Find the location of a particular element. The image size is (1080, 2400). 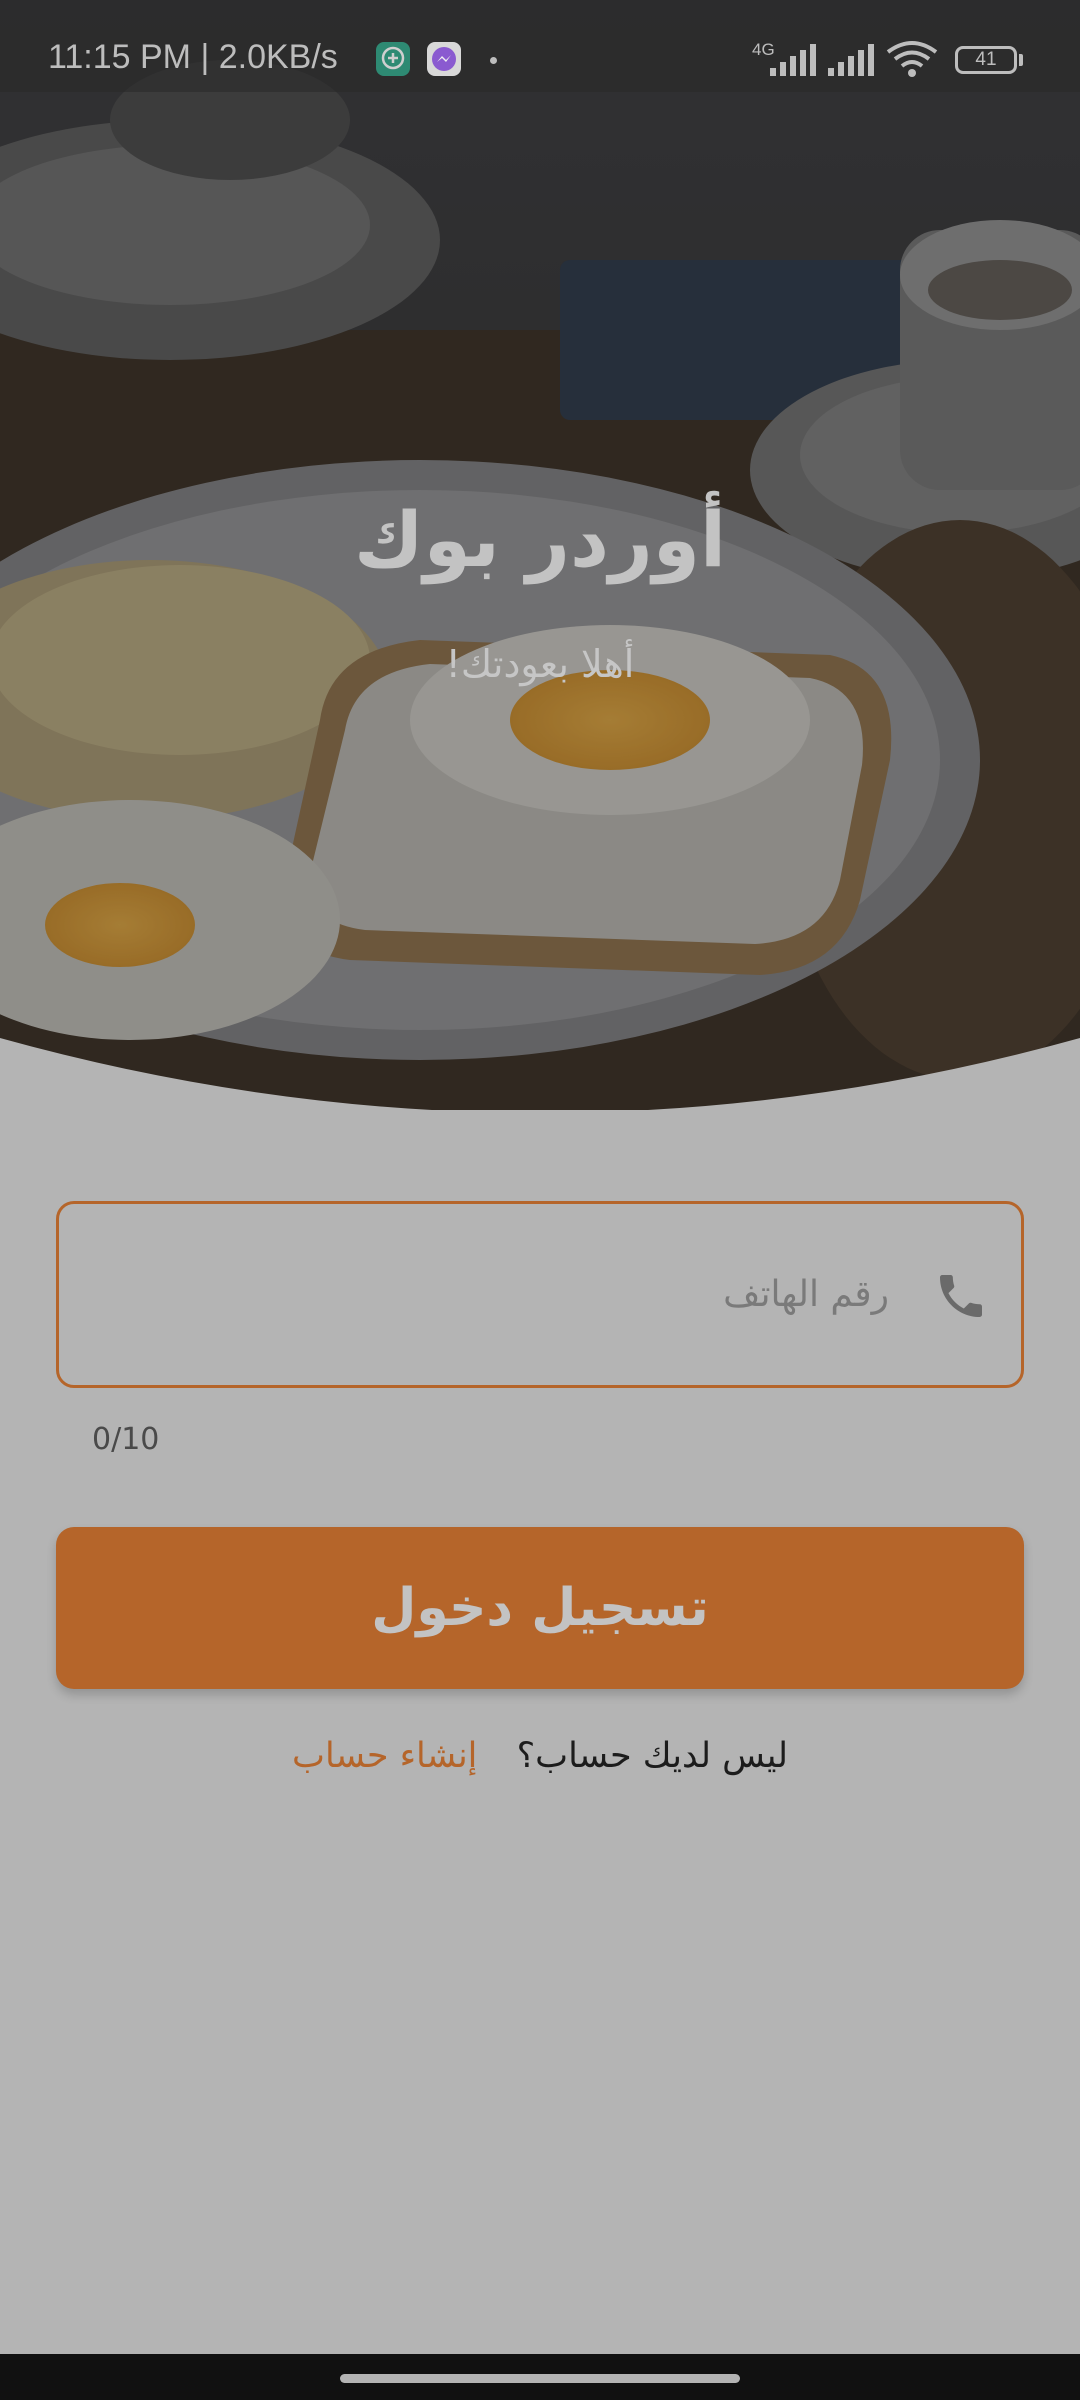

status-time: 11:15 PM | 2.0KB/s is located at coordinates (193, 57).